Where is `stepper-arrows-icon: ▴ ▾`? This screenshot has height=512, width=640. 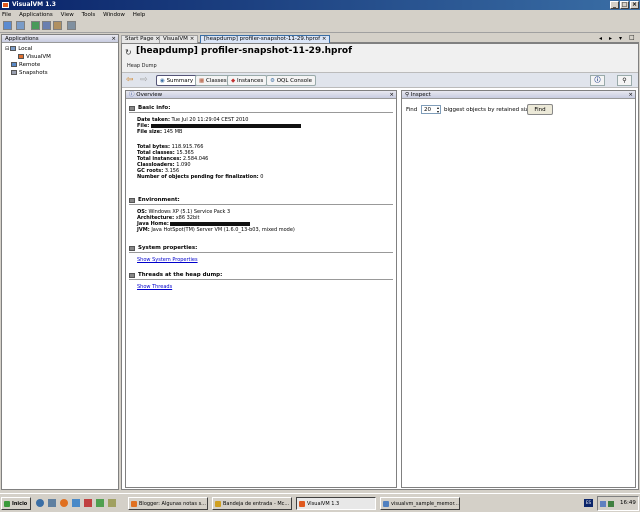
stepper-arrows-icon: ▴ ▾ is located at coordinates (438, 110).